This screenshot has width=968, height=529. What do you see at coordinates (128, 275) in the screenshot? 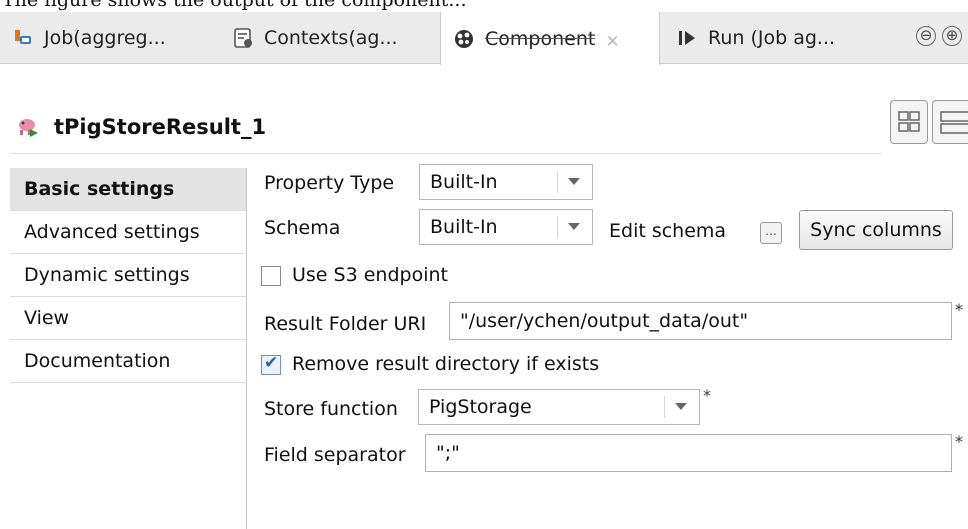
I see `nav-dynamic-settings: Dynamic settings` at bounding box center [128, 275].